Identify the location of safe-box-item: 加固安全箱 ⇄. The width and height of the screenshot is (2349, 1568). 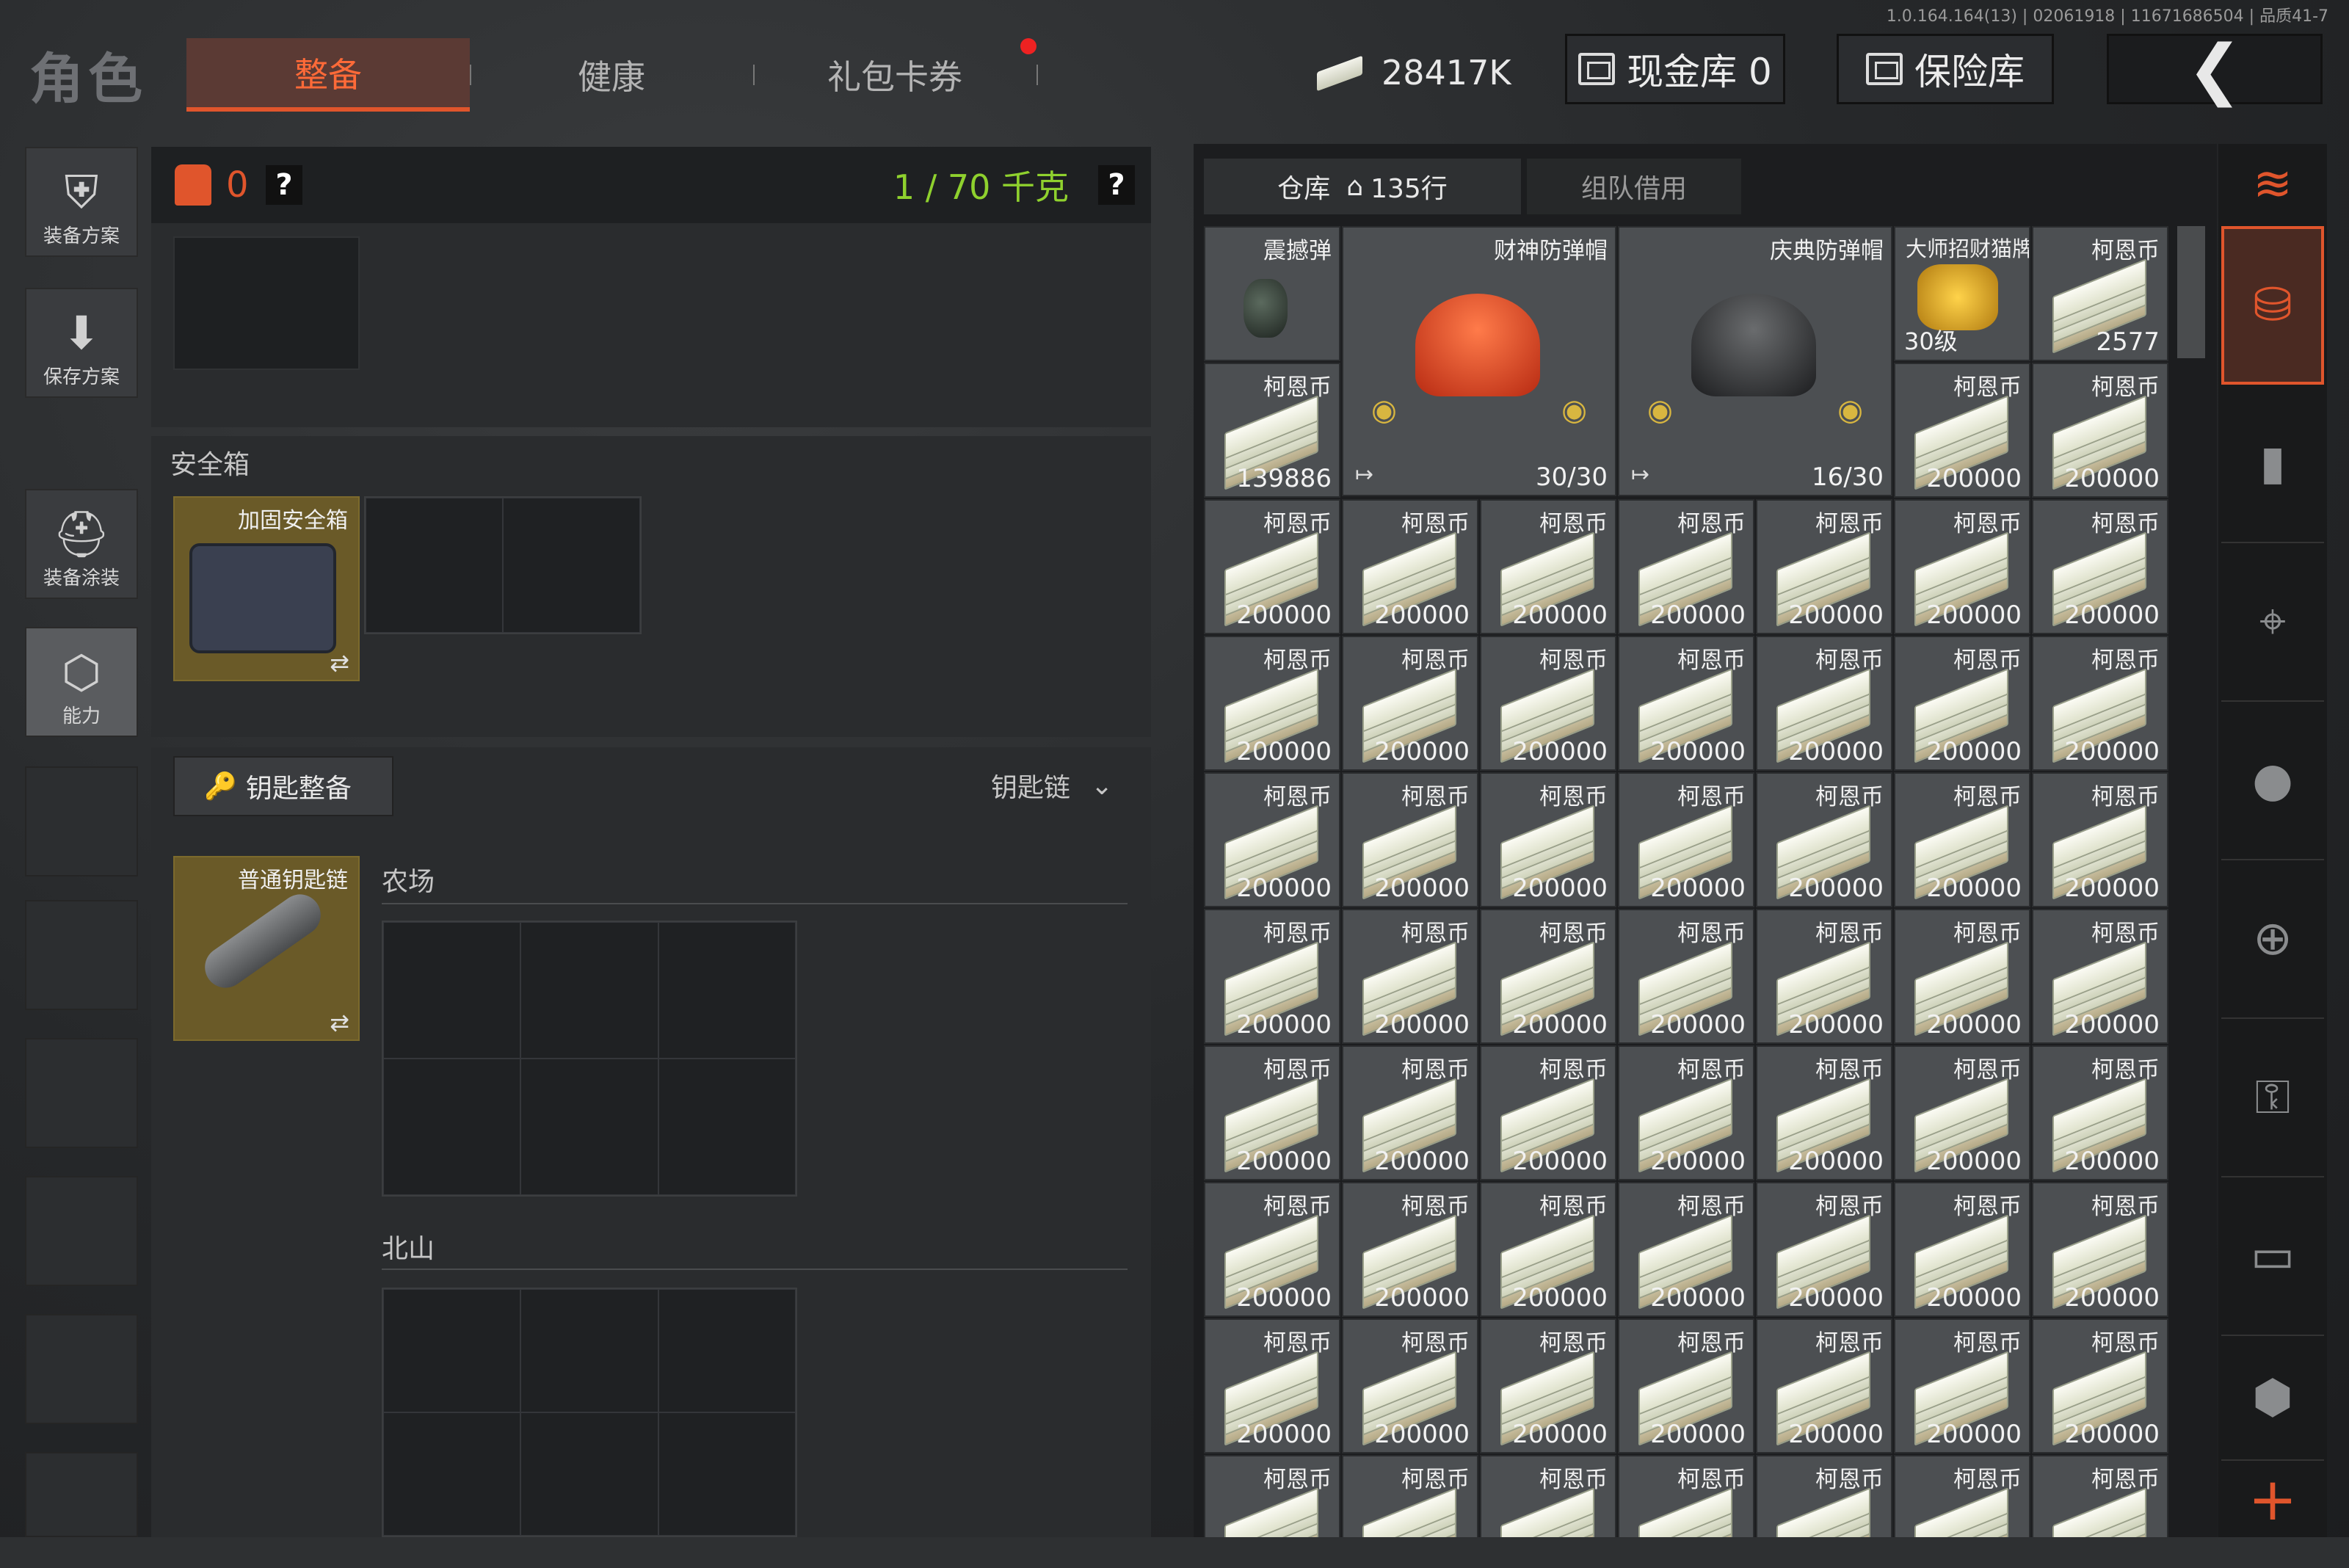
(266, 588).